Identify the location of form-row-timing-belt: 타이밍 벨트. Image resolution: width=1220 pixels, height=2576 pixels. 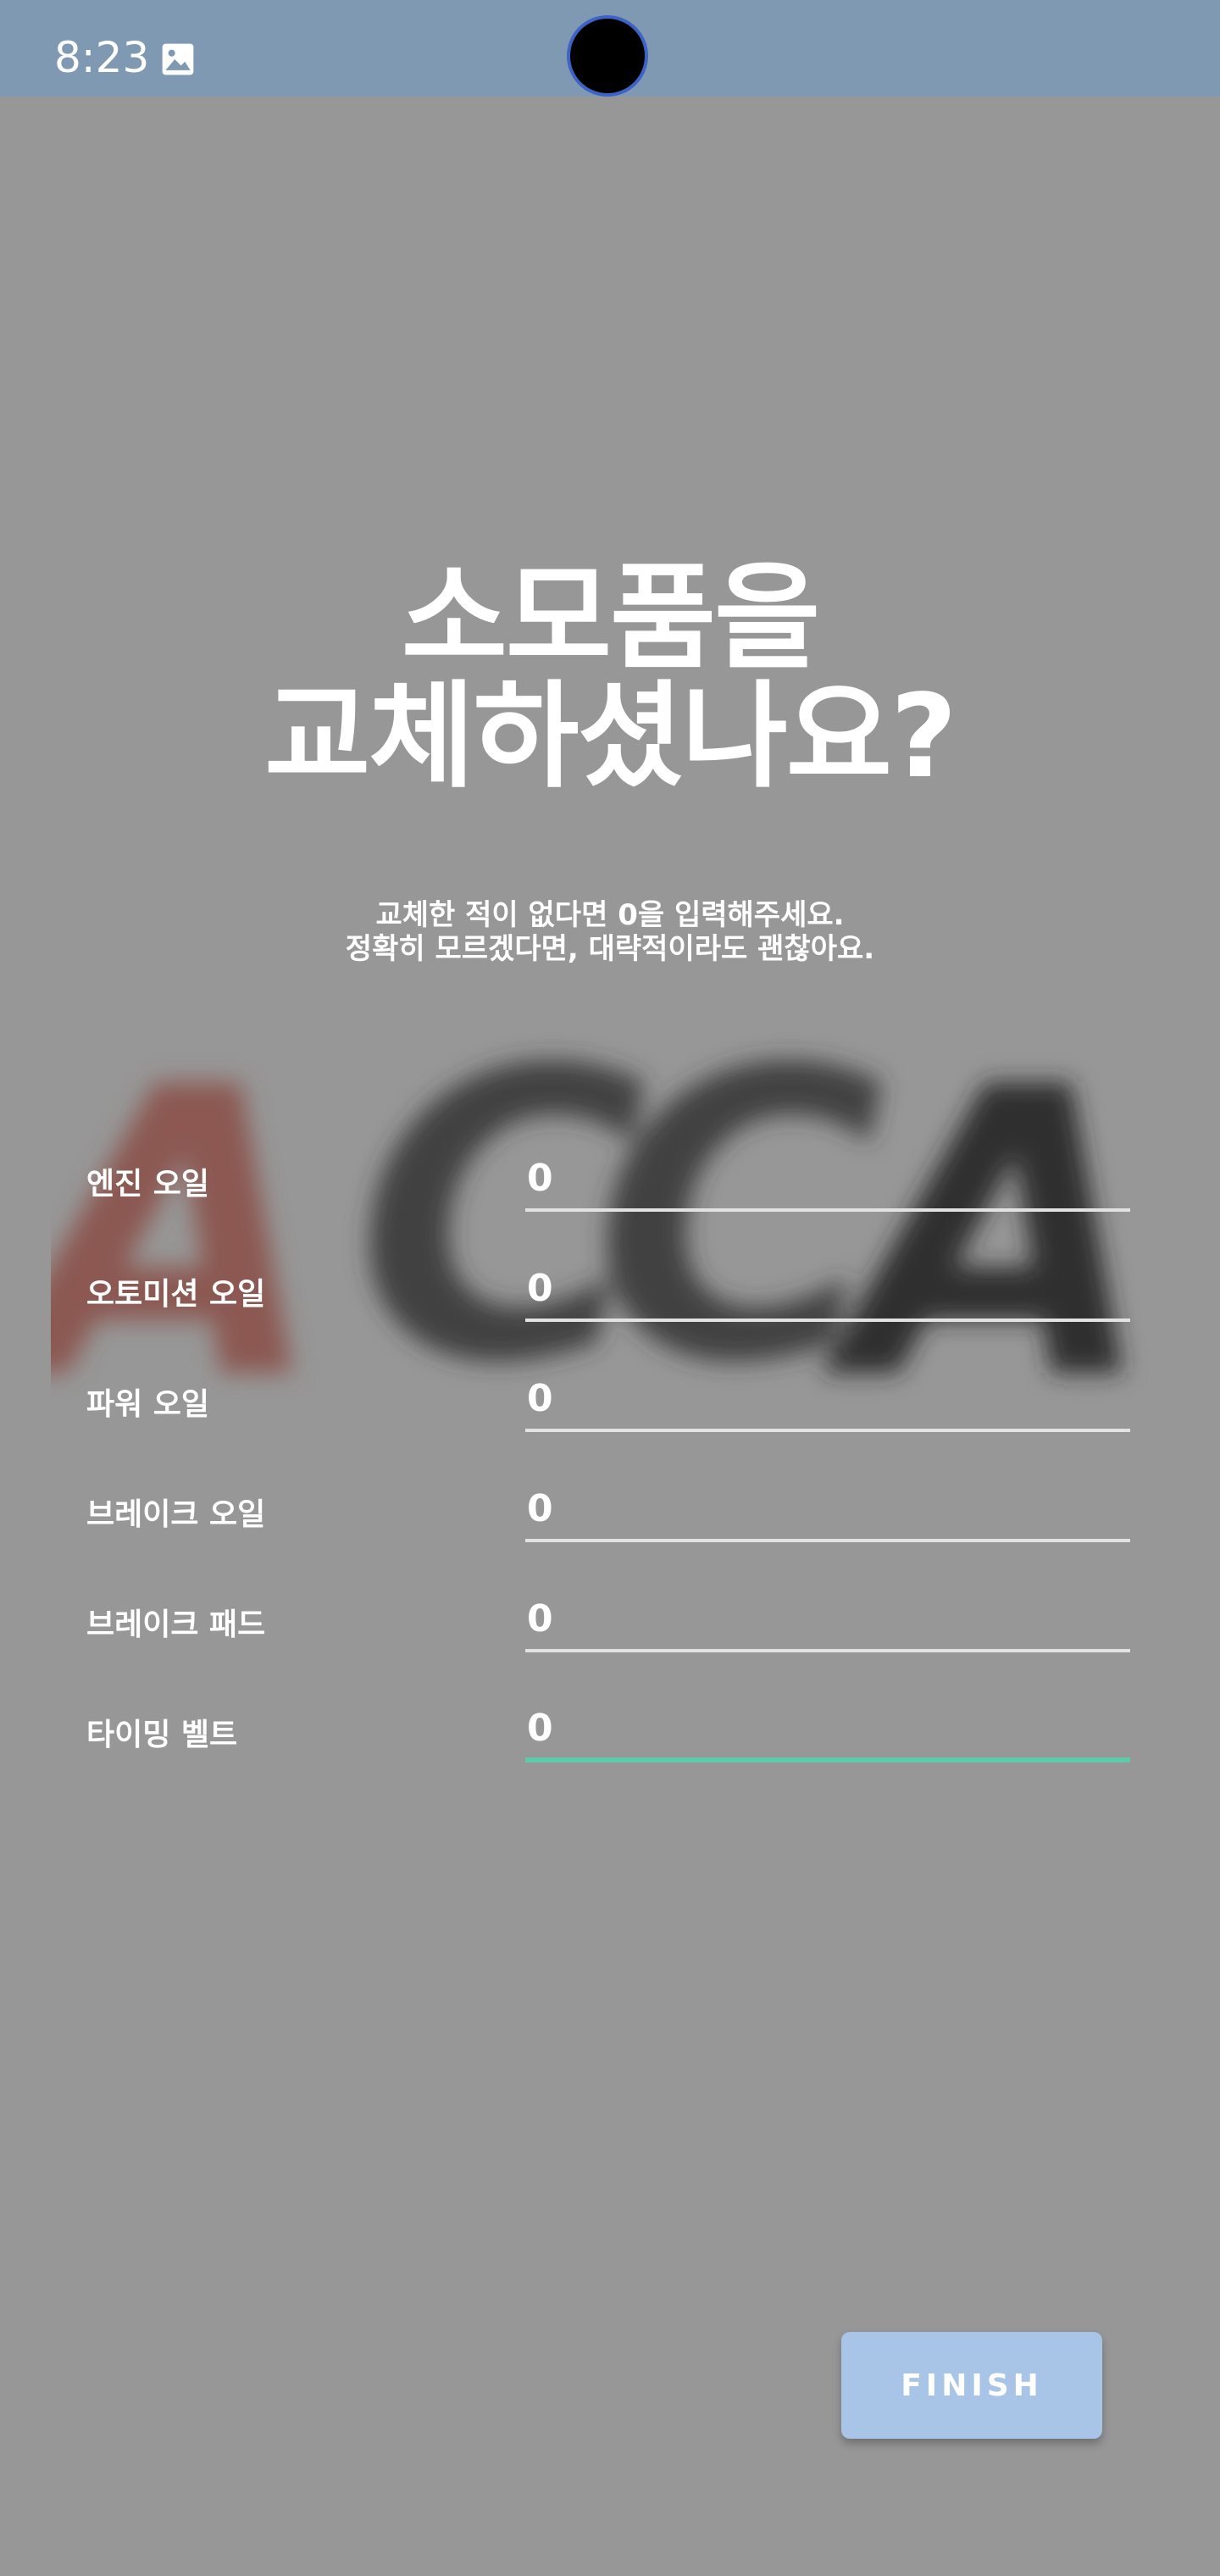
(610, 1741).